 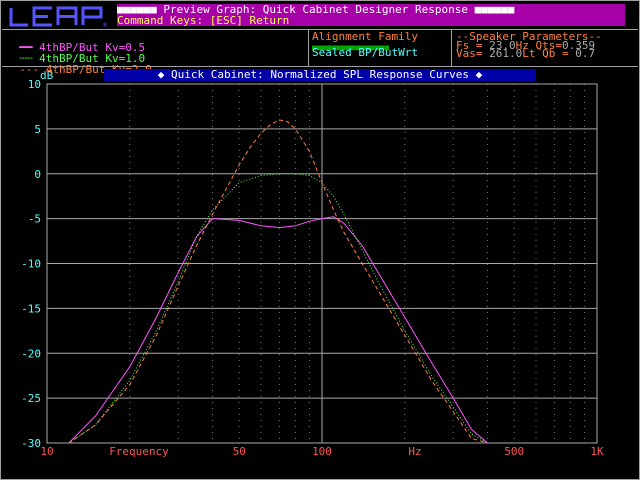 What do you see at coordinates (34, 219) in the screenshot?
I see `y-tick-label: -5` at bounding box center [34, 219].